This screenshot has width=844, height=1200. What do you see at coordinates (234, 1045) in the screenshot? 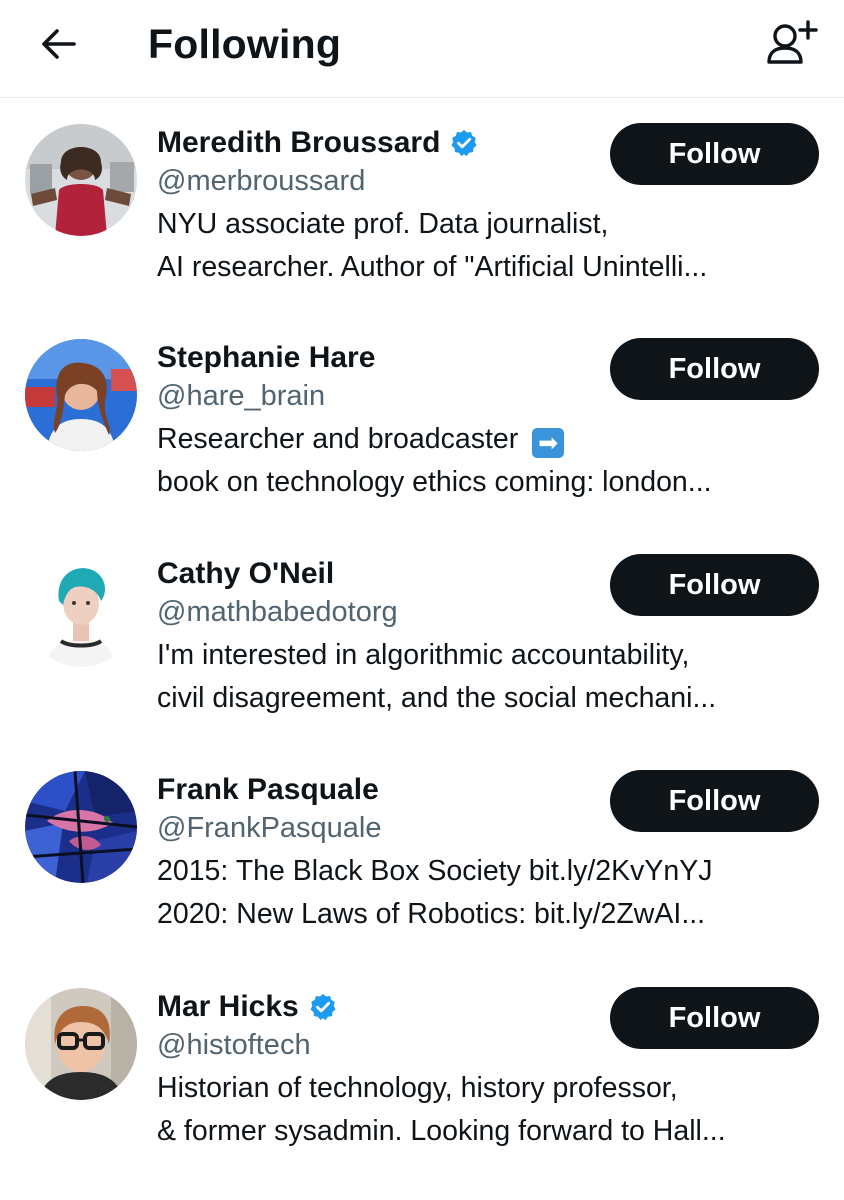
I see `user-handle: @histoftech` at bounding box center [234, 1045].